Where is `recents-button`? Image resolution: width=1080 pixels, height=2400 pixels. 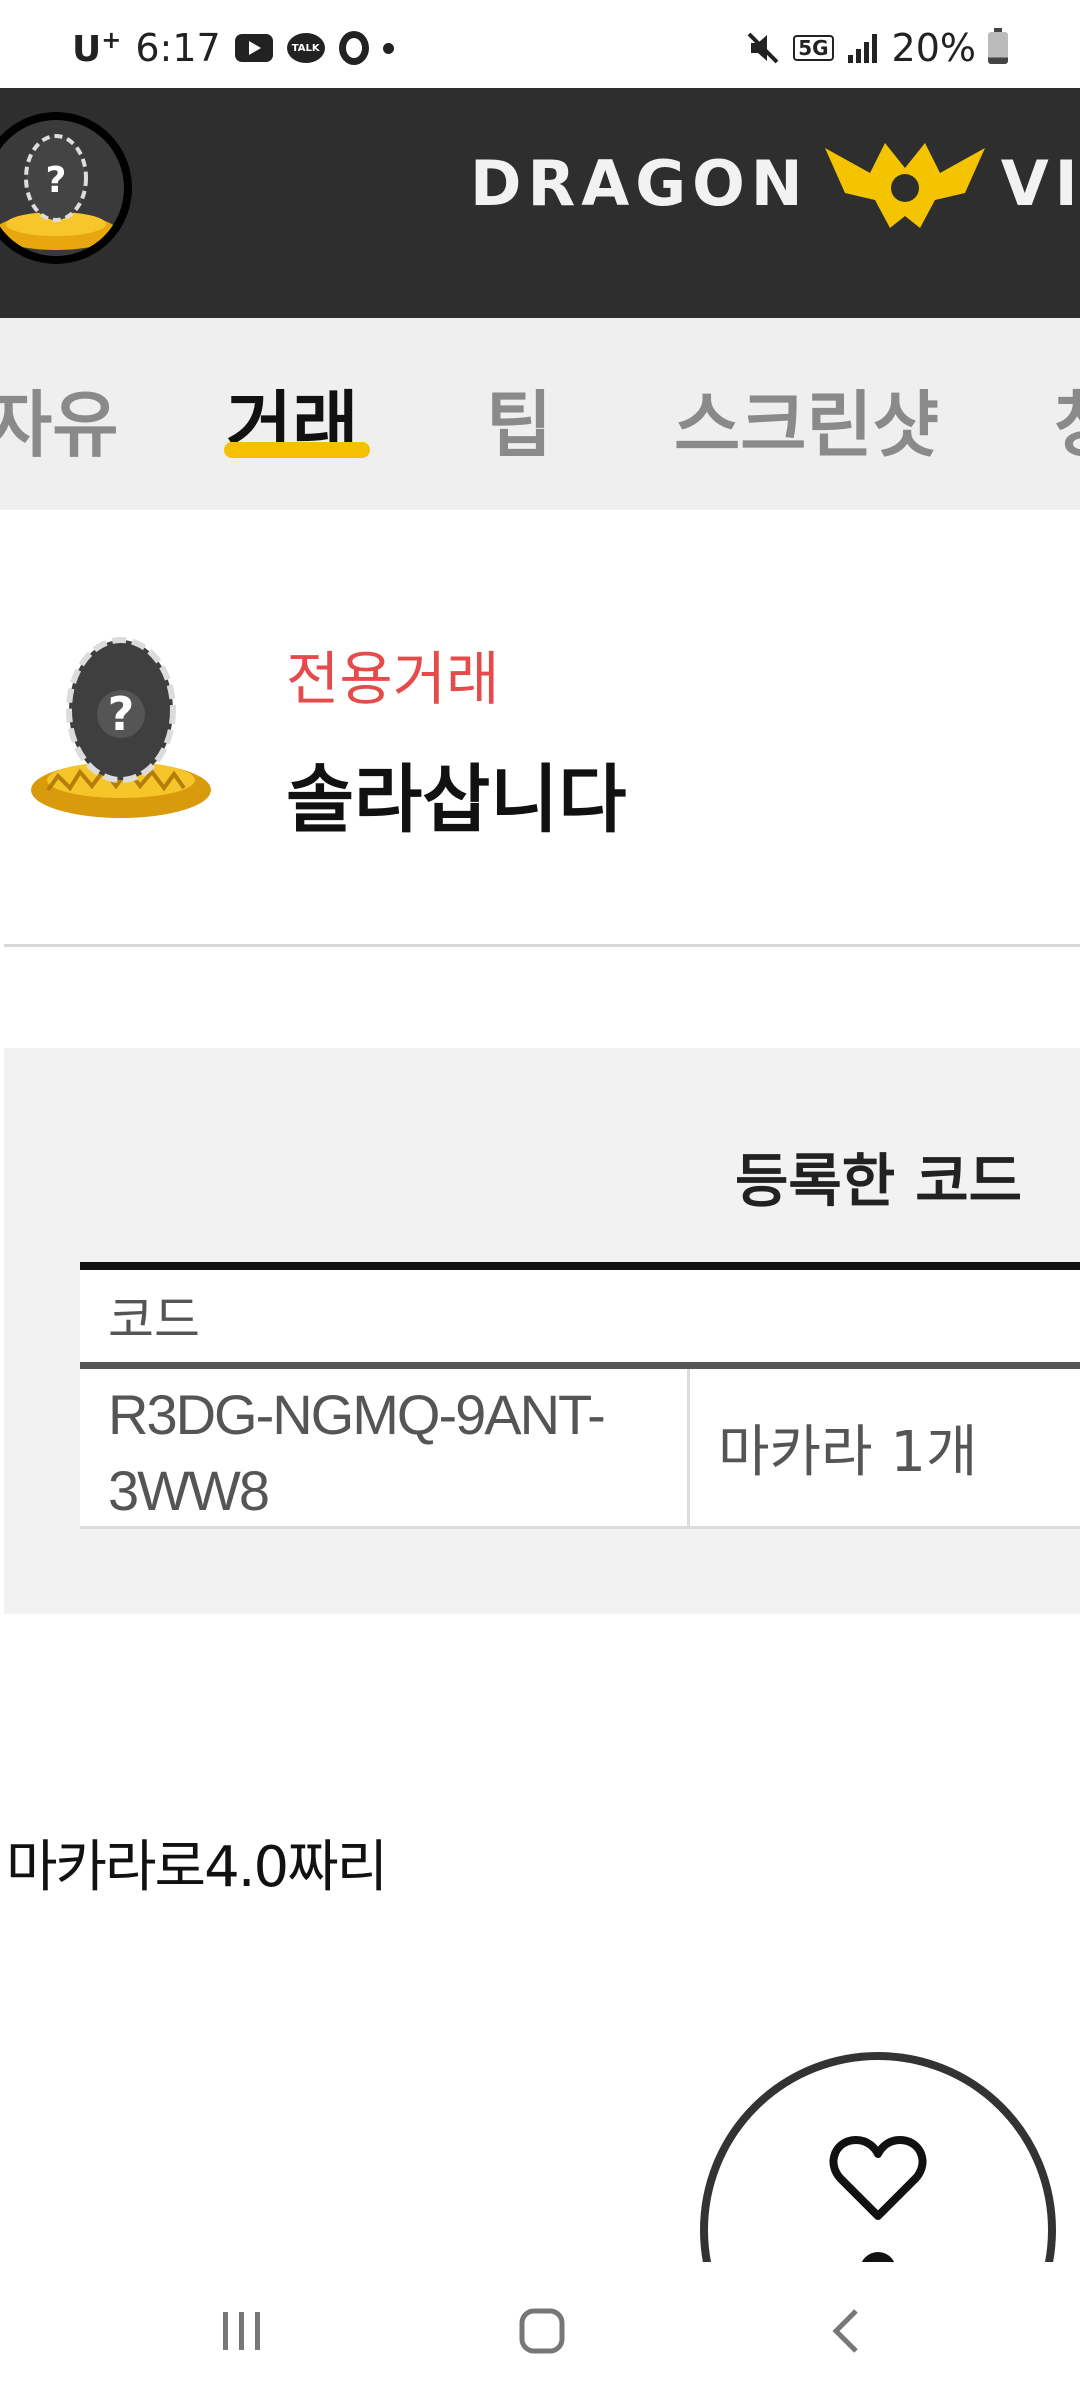 recents-button is located at coordinates (242, 2331).